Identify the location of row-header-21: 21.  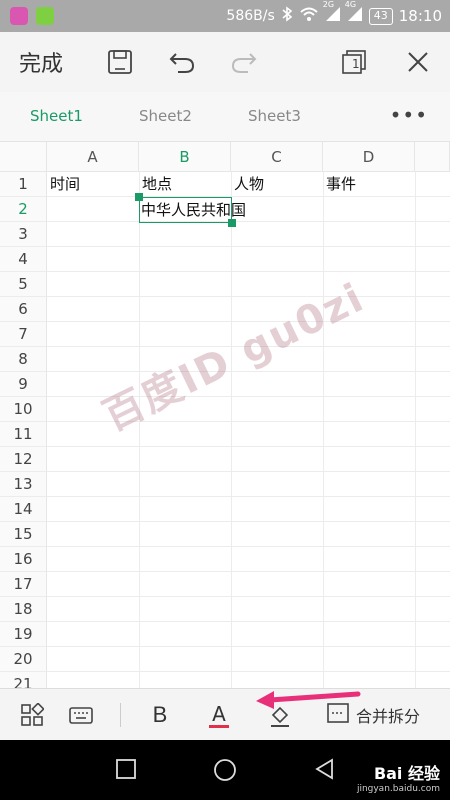
(23, 680).